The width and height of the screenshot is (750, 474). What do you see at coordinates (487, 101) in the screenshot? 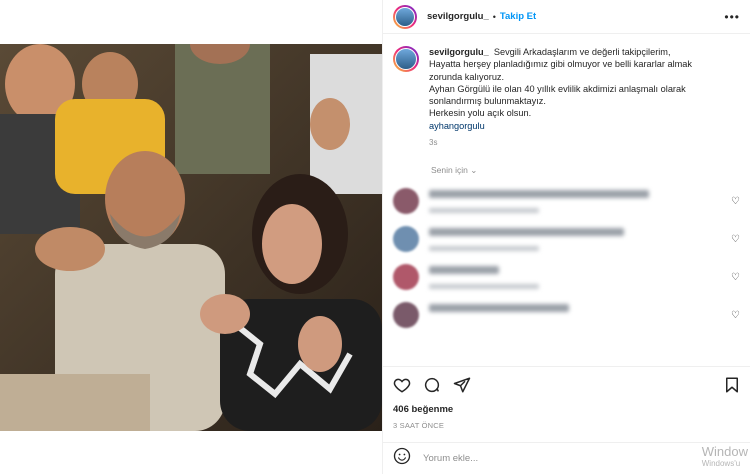
I see `caption-line-5: sonlandırmış bulunmaktayız.` at bounding box center [487, 101].